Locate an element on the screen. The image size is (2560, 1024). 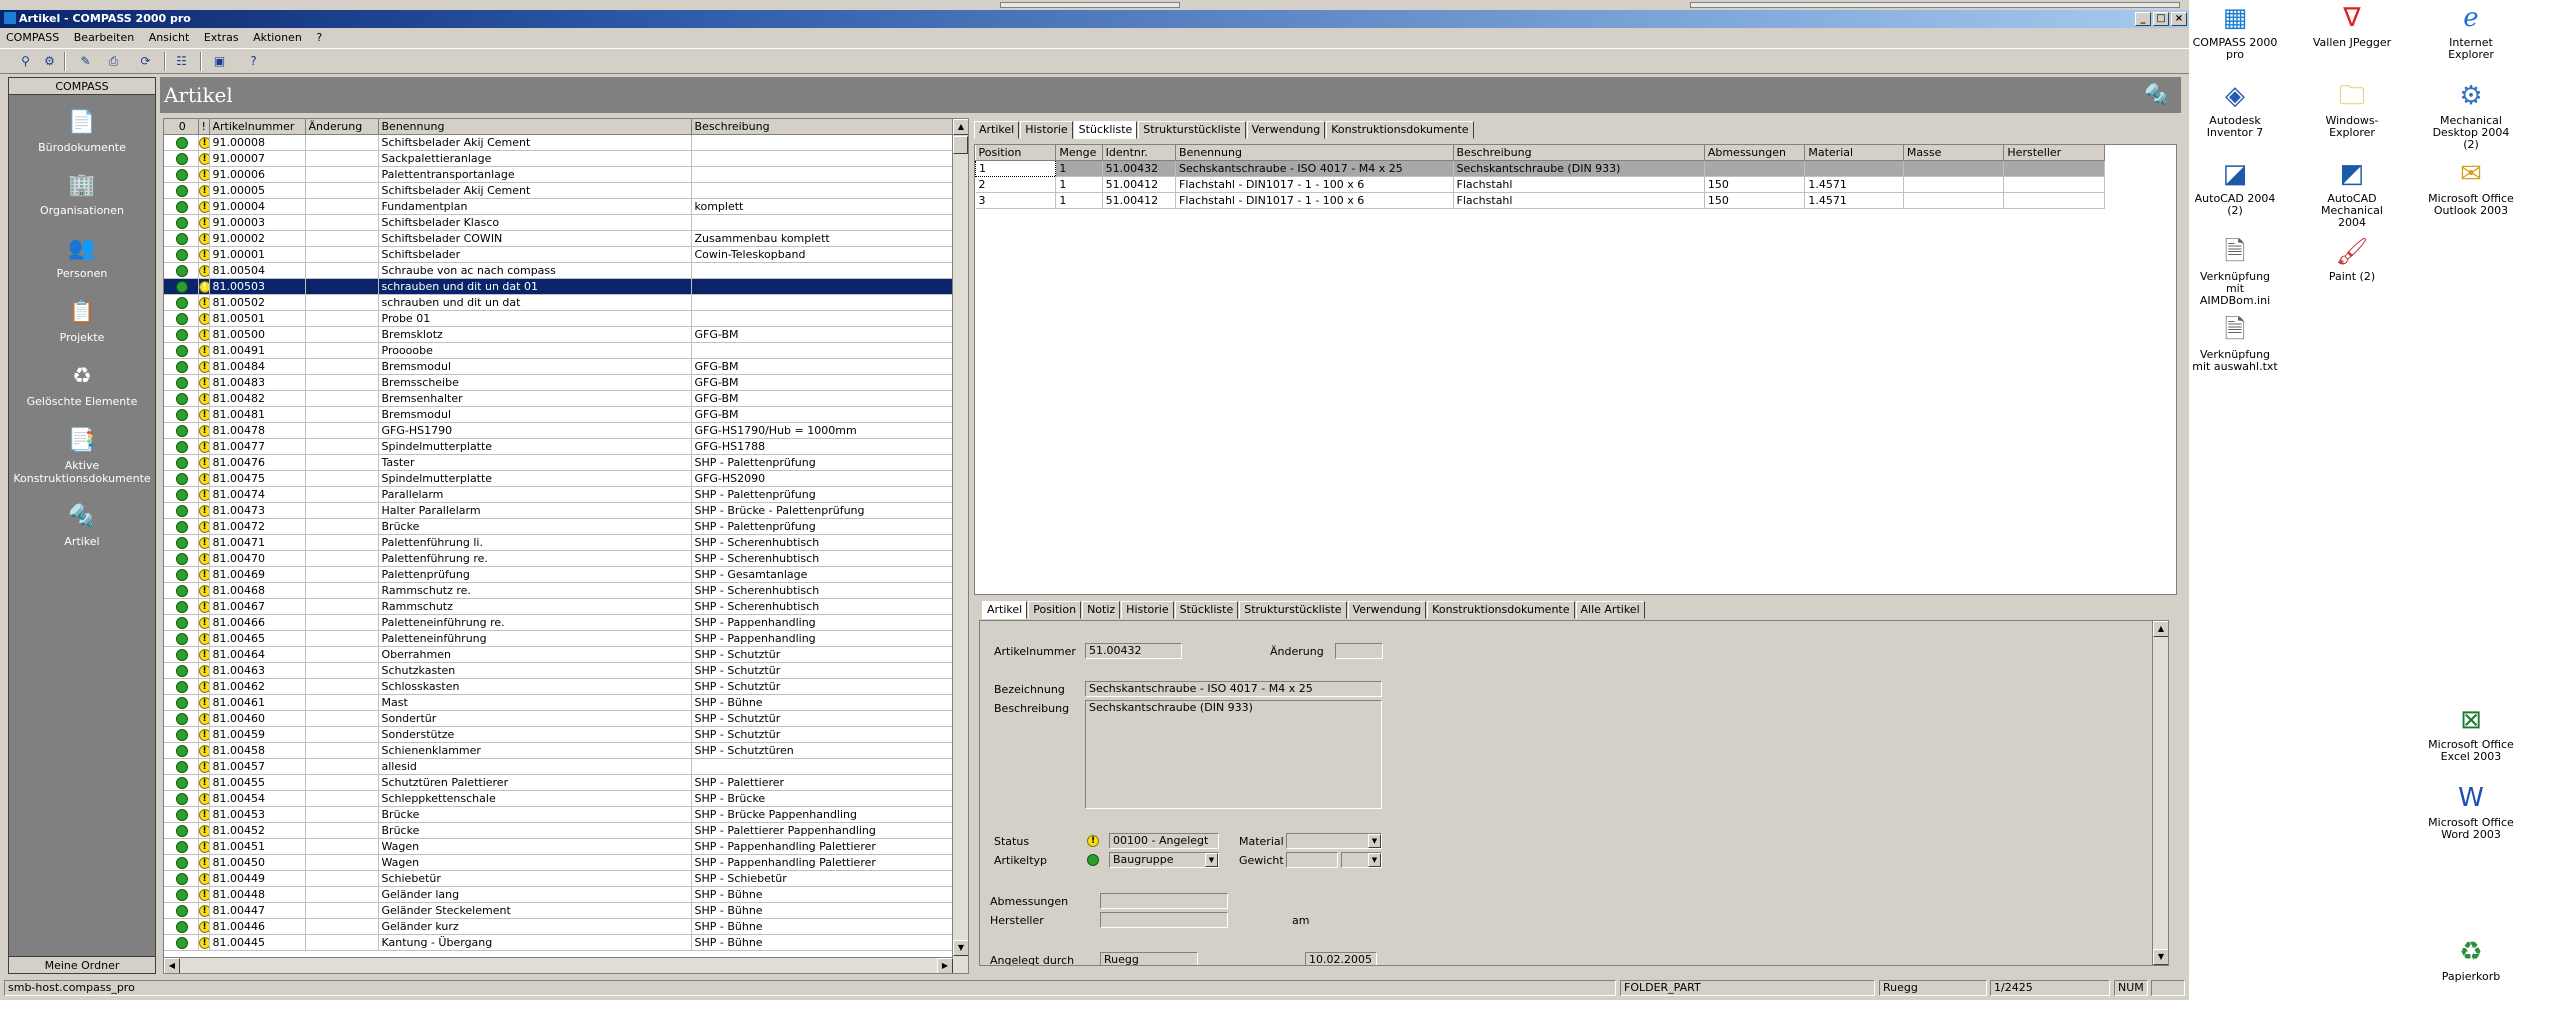
tab-detail-alle-artikel: Alle Artikel is located at coordinates (1610, 610).